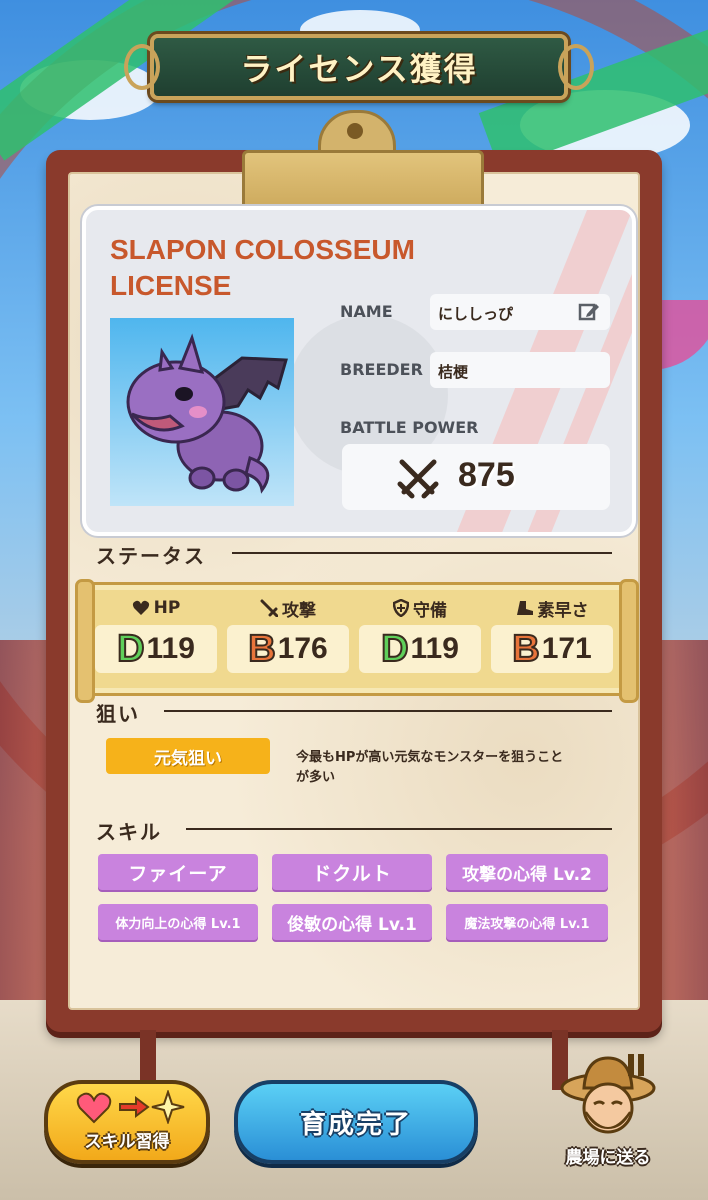  Describe the element at coordinates (178, 872) in the screenshot. I see `skill-tag: ファイーア` at that location.